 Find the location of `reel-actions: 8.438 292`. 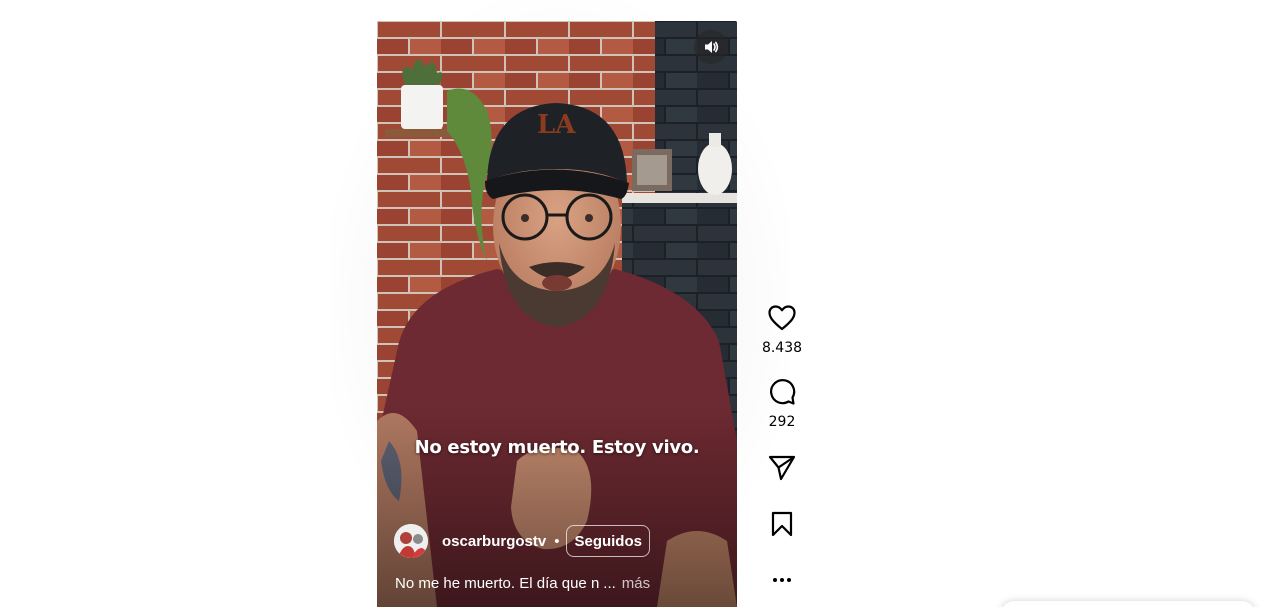

reel-actions: 8.438 292 is located at coordinates (782, 447).